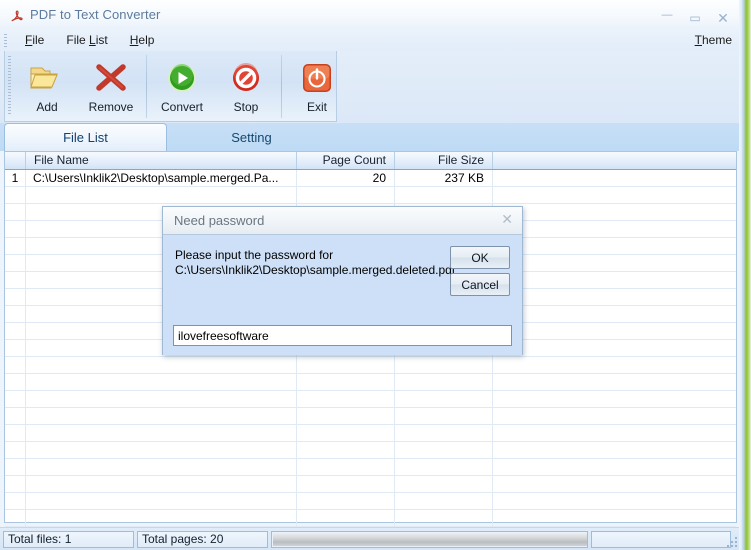  What do you see at coordinates (723, 18) in the screenshot?
I see `close-icon: ✕` at bounding box center [723, 18].